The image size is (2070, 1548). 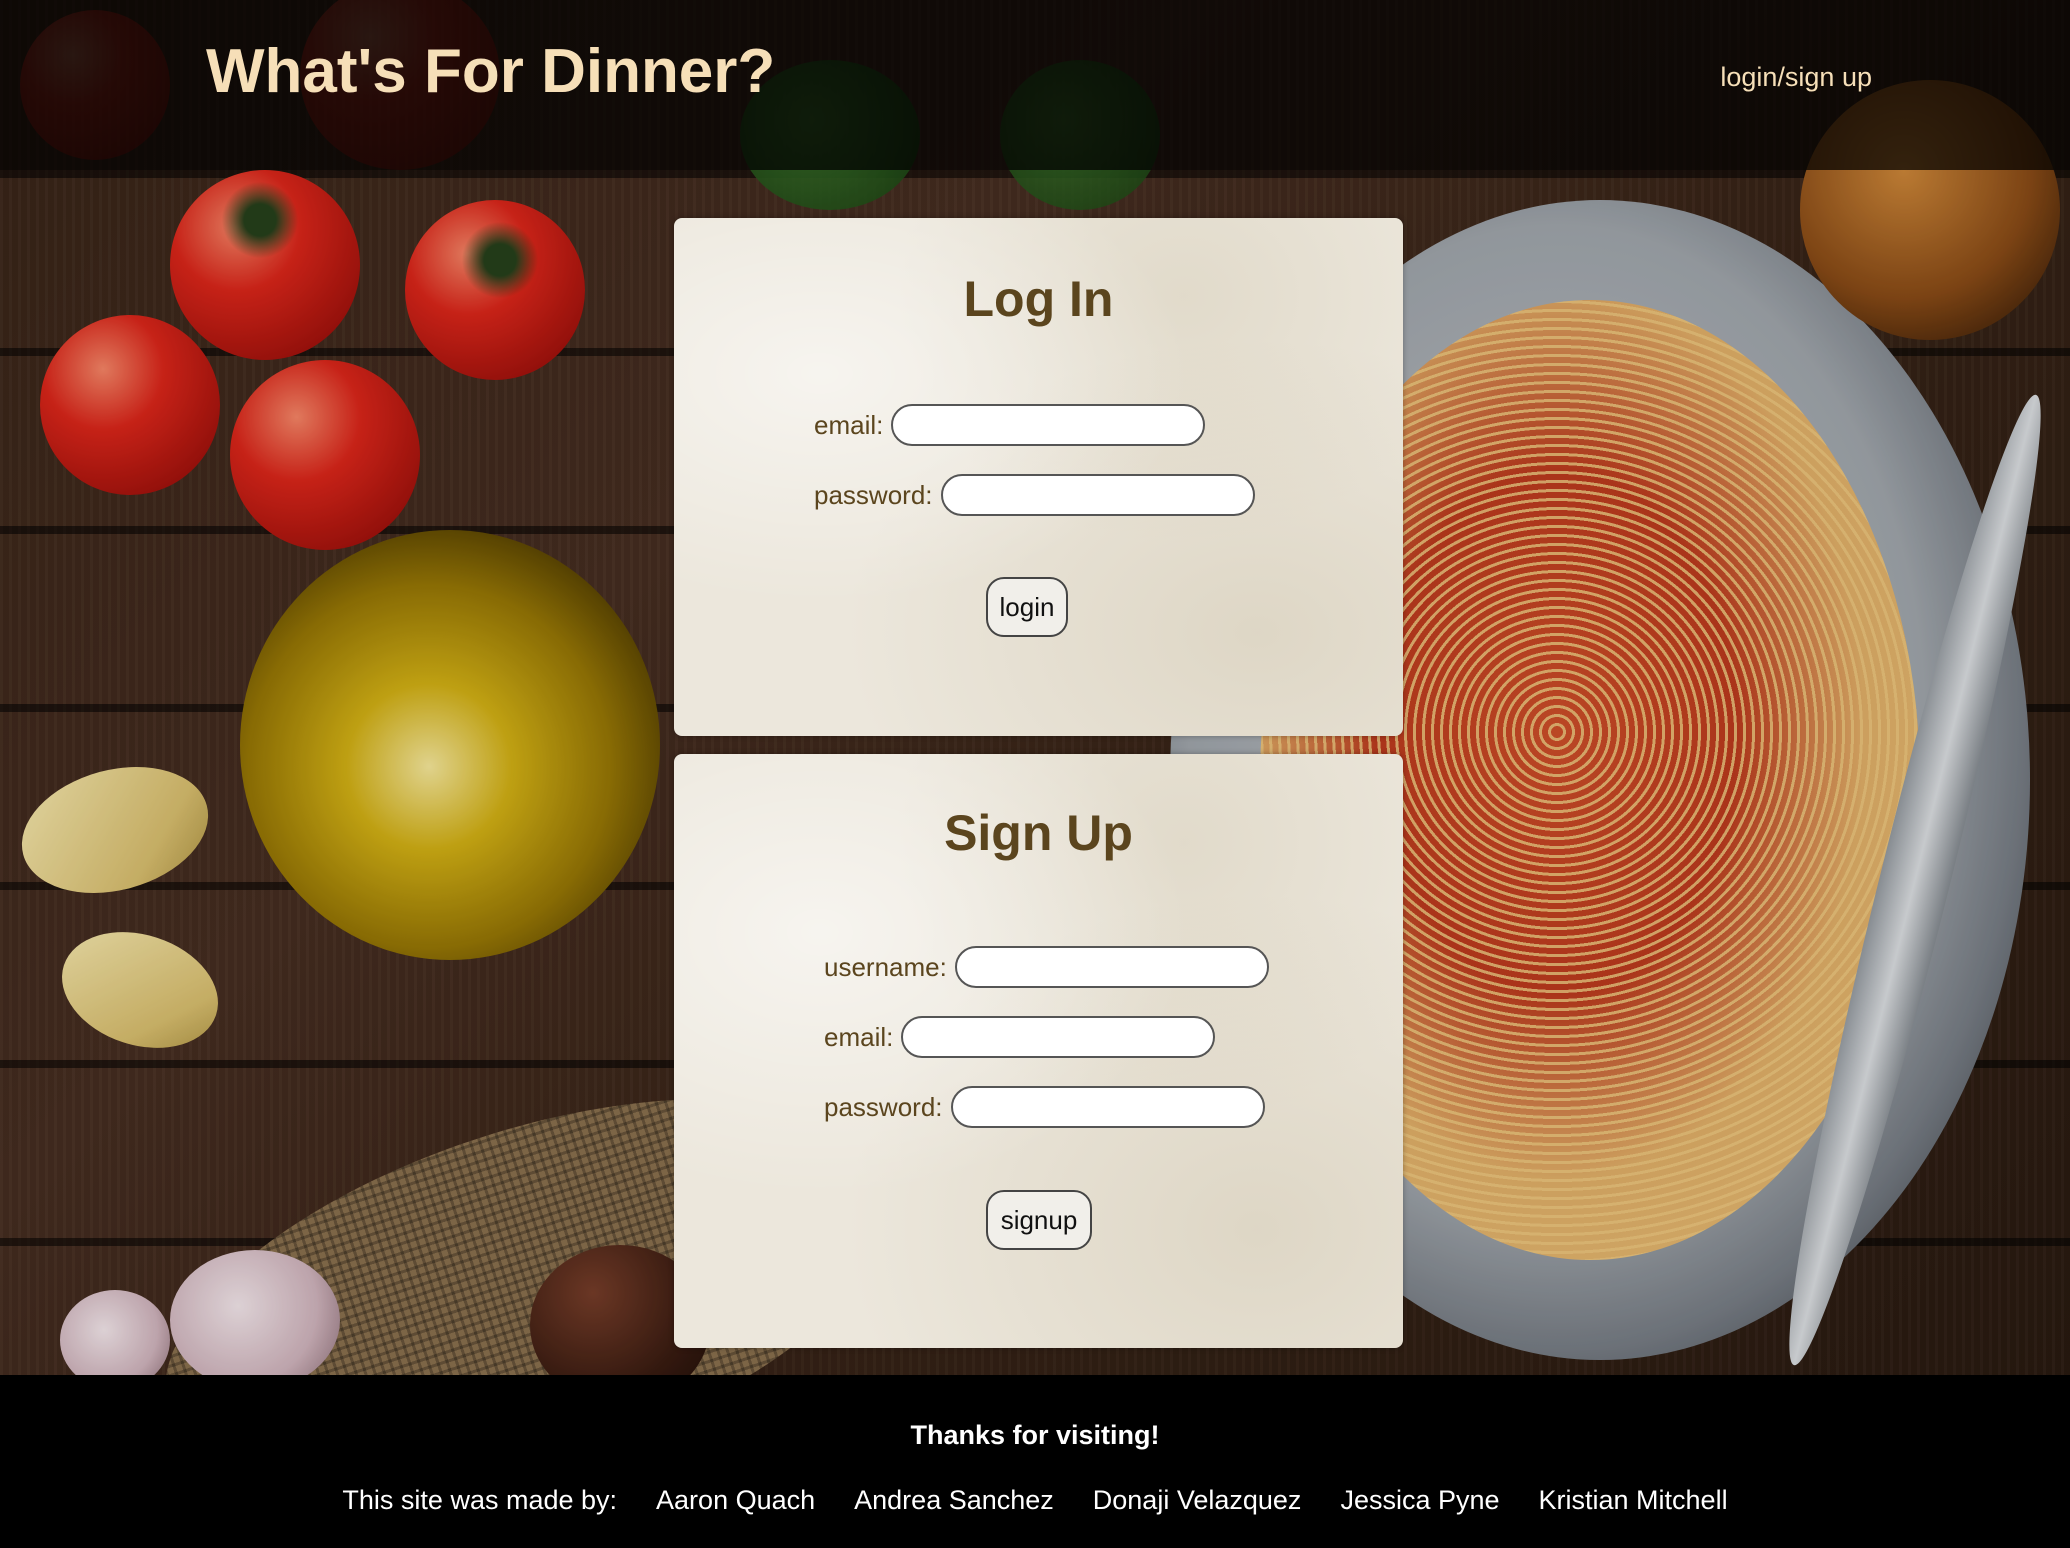 What do you see at coordinates (1058, 1037) in the screenshot?
I see `signup-email-input` at bounding box center [1058, 1037].